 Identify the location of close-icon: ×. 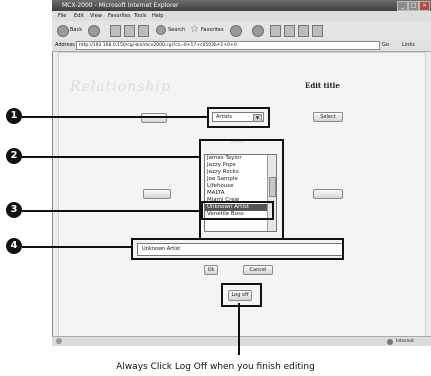
(424, 6).